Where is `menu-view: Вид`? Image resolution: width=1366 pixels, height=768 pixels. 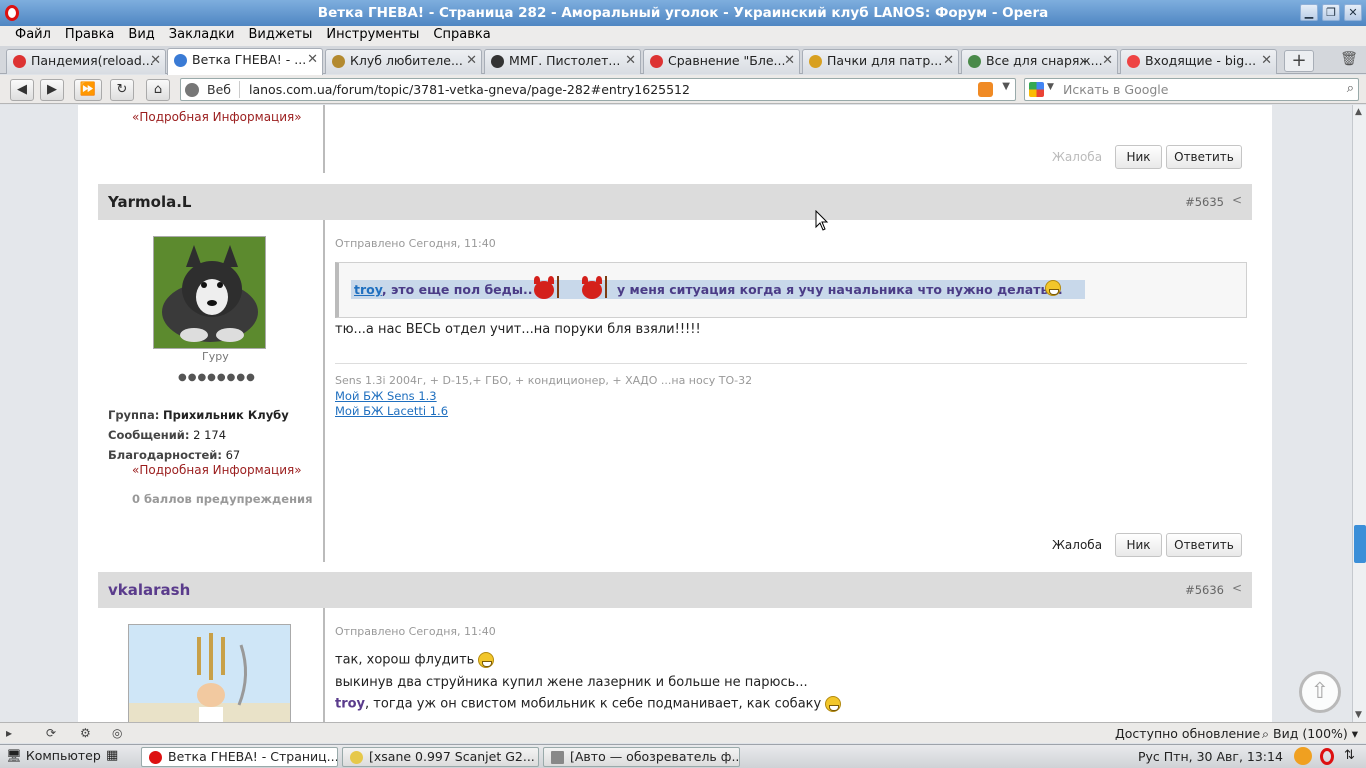 menu-view: Вид is located at coordinates (141, 36).